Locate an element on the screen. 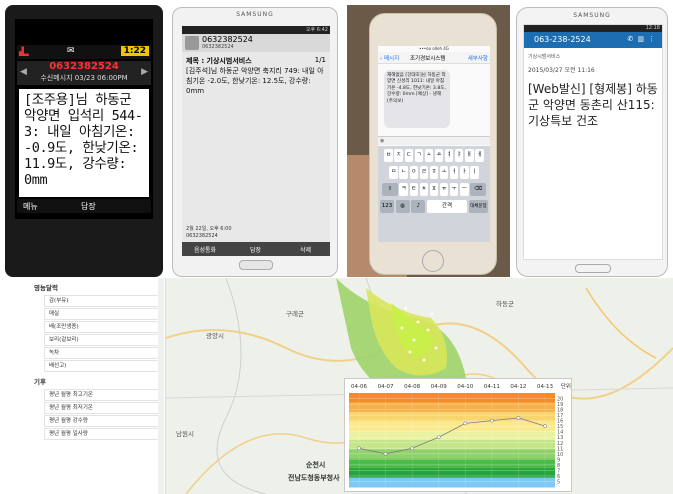  signal-icon: ▟▂ is located at coordinates (24, 51).